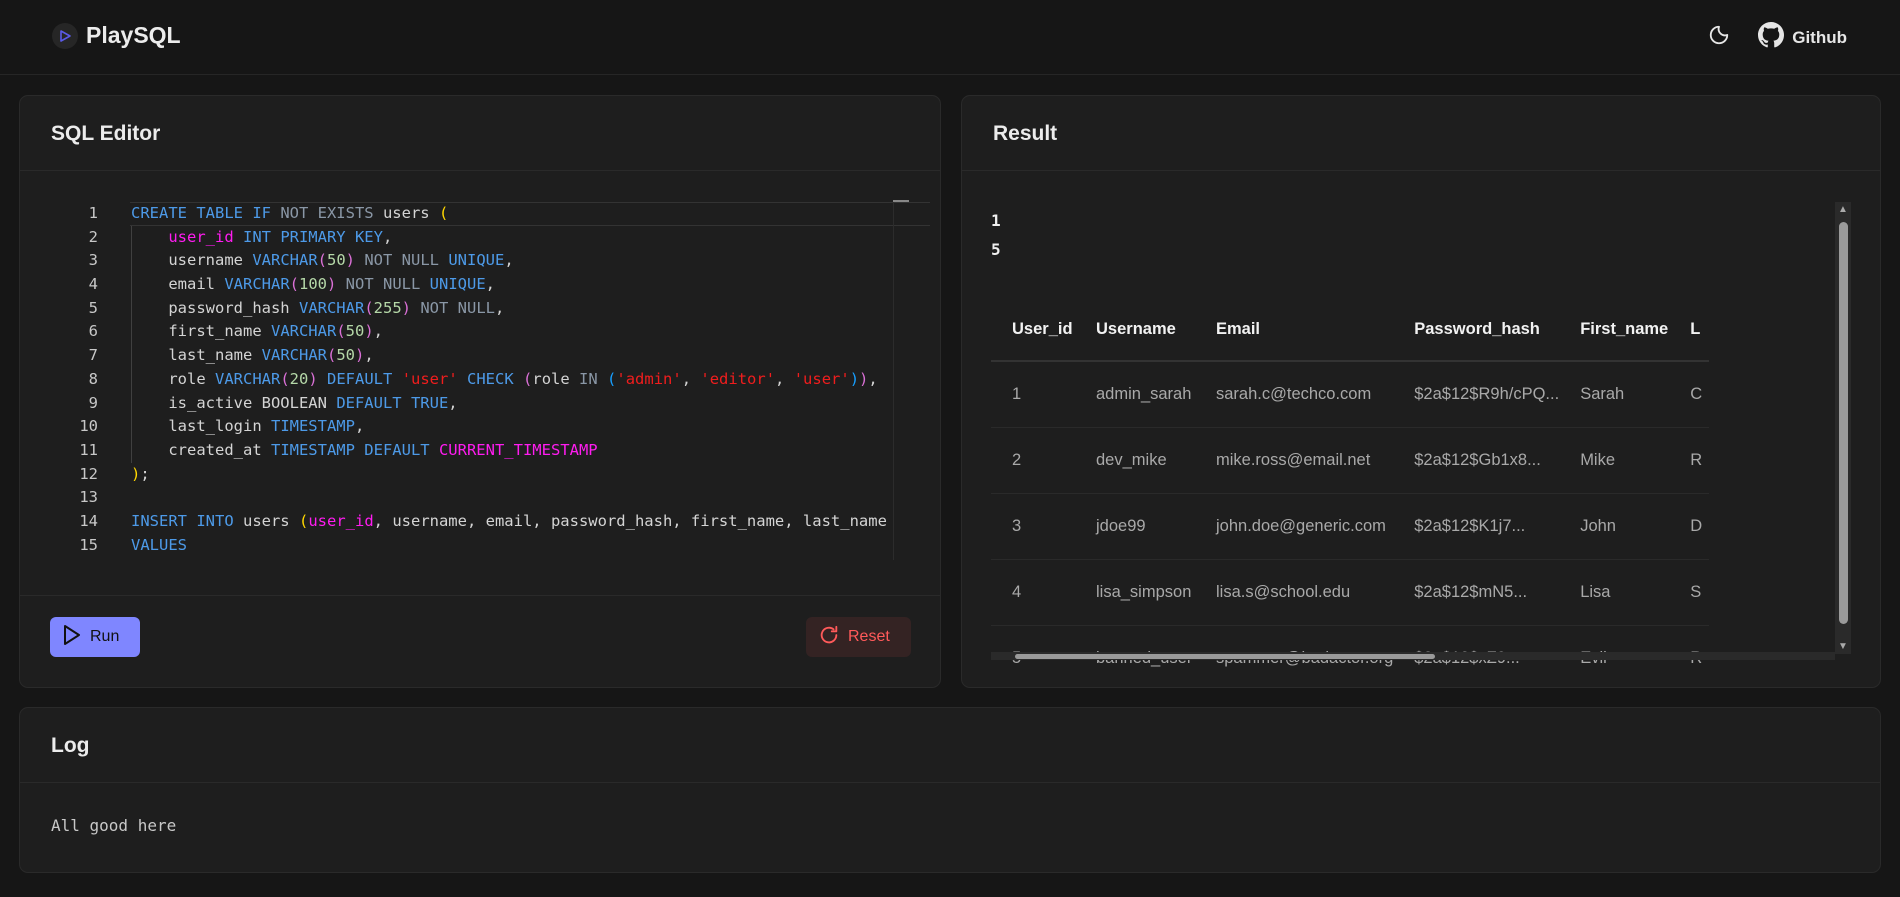 This screenshot has width=1900, height=897. Describe the element at coordinates (1819, 37) in the screenshot. I see `github-label: Github` at that location.